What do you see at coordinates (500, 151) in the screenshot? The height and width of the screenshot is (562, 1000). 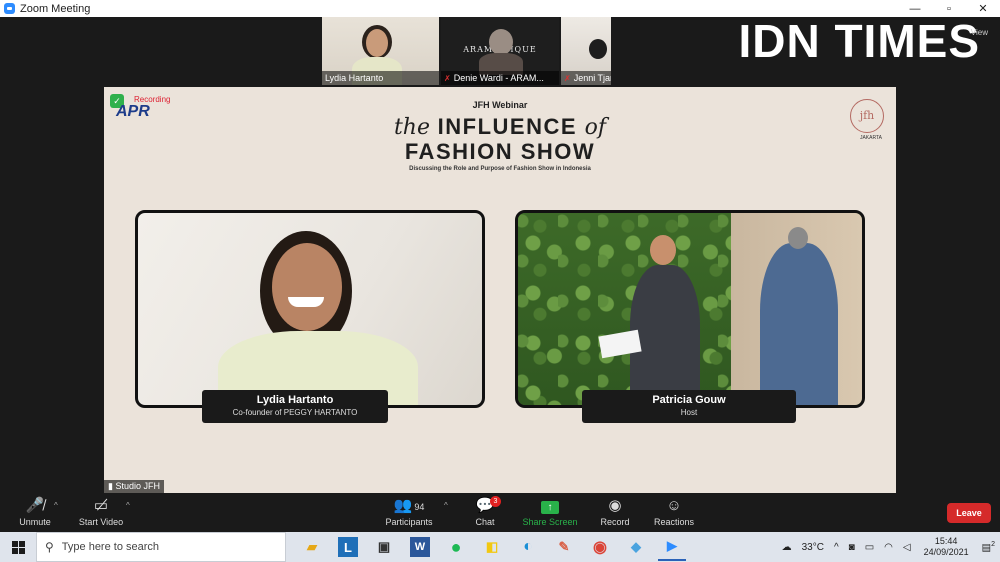 I see `headline-line-2: FASHION SHOW` at bounding box center [500, 151].